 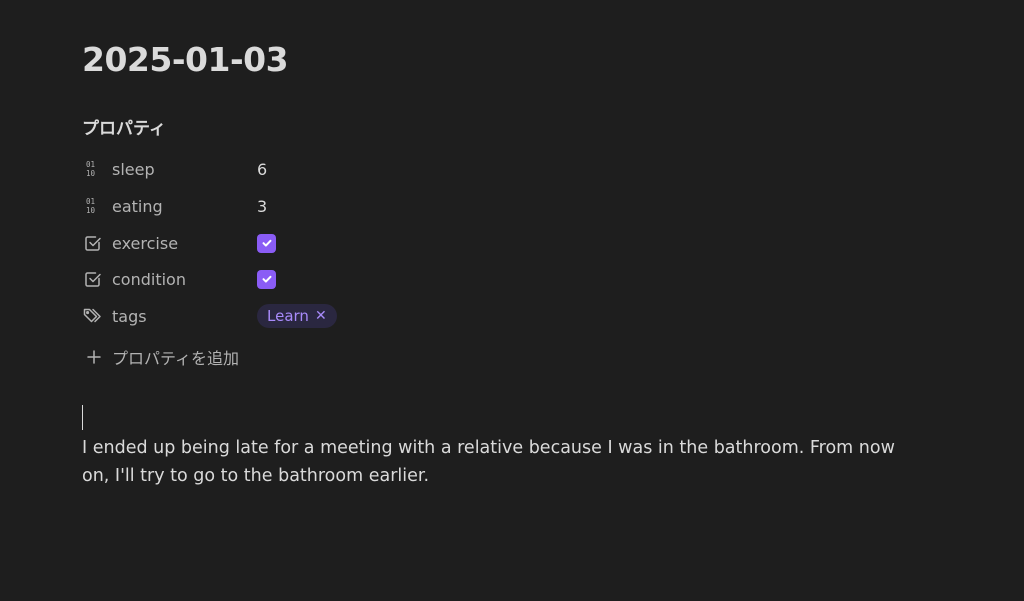 I want to click on add-property-button: プロパティを追加, so click(x=160, y=357).